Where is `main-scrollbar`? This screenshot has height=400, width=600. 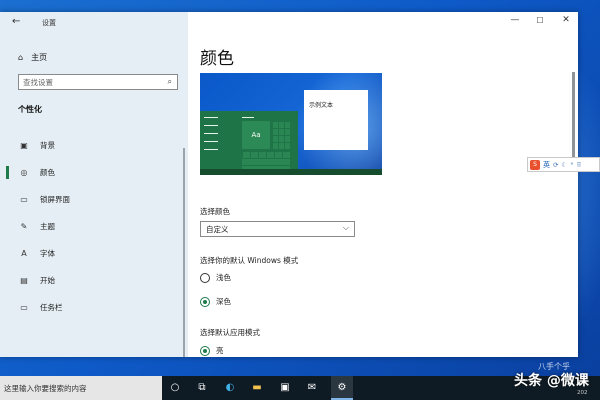
main-scrollbar is located at coordinates (573, 119).